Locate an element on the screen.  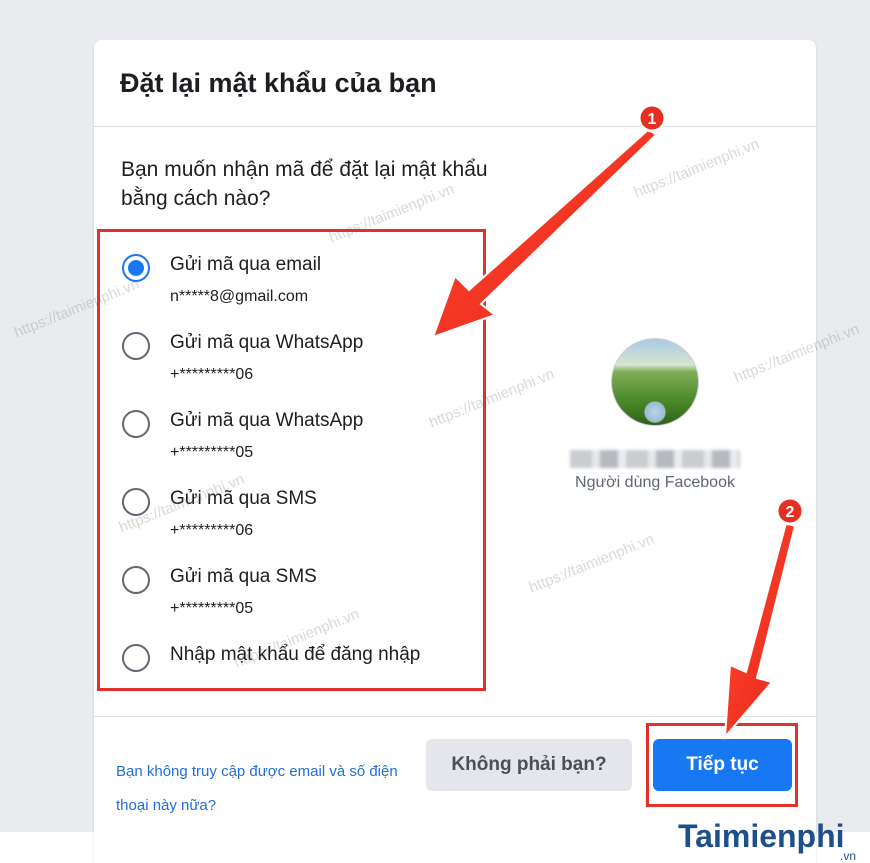
blurred-account-name is located at coordinates (655, 459).